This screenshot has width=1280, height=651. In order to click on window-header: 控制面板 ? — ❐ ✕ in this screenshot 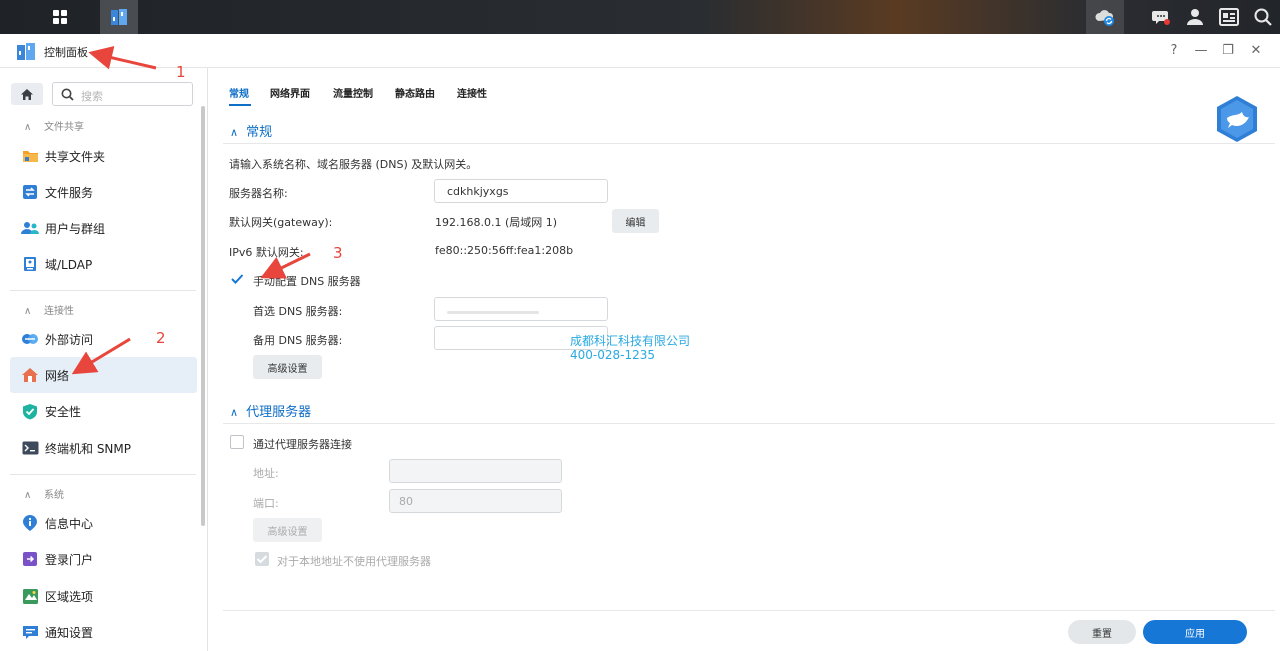, I will do `click(640, 51)`.